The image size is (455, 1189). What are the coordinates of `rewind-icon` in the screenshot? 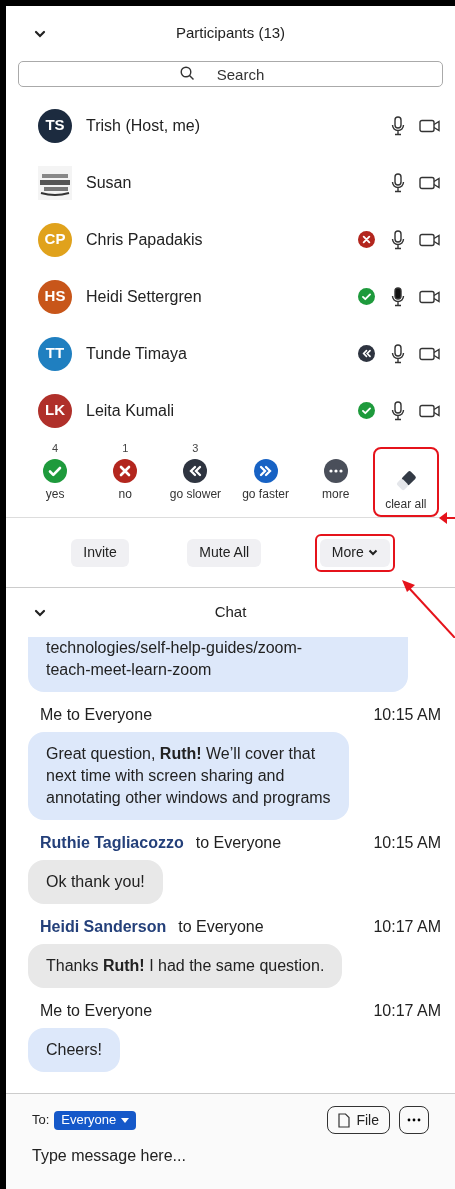 It's located at (195, 471).